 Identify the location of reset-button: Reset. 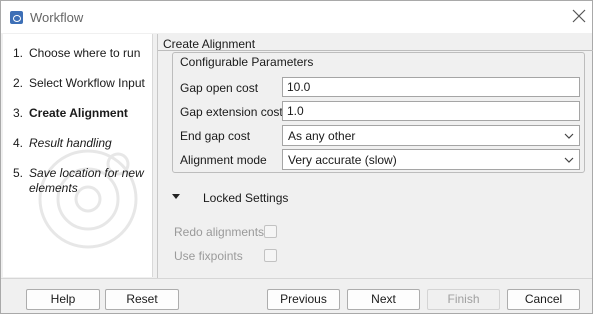
(142, 299).